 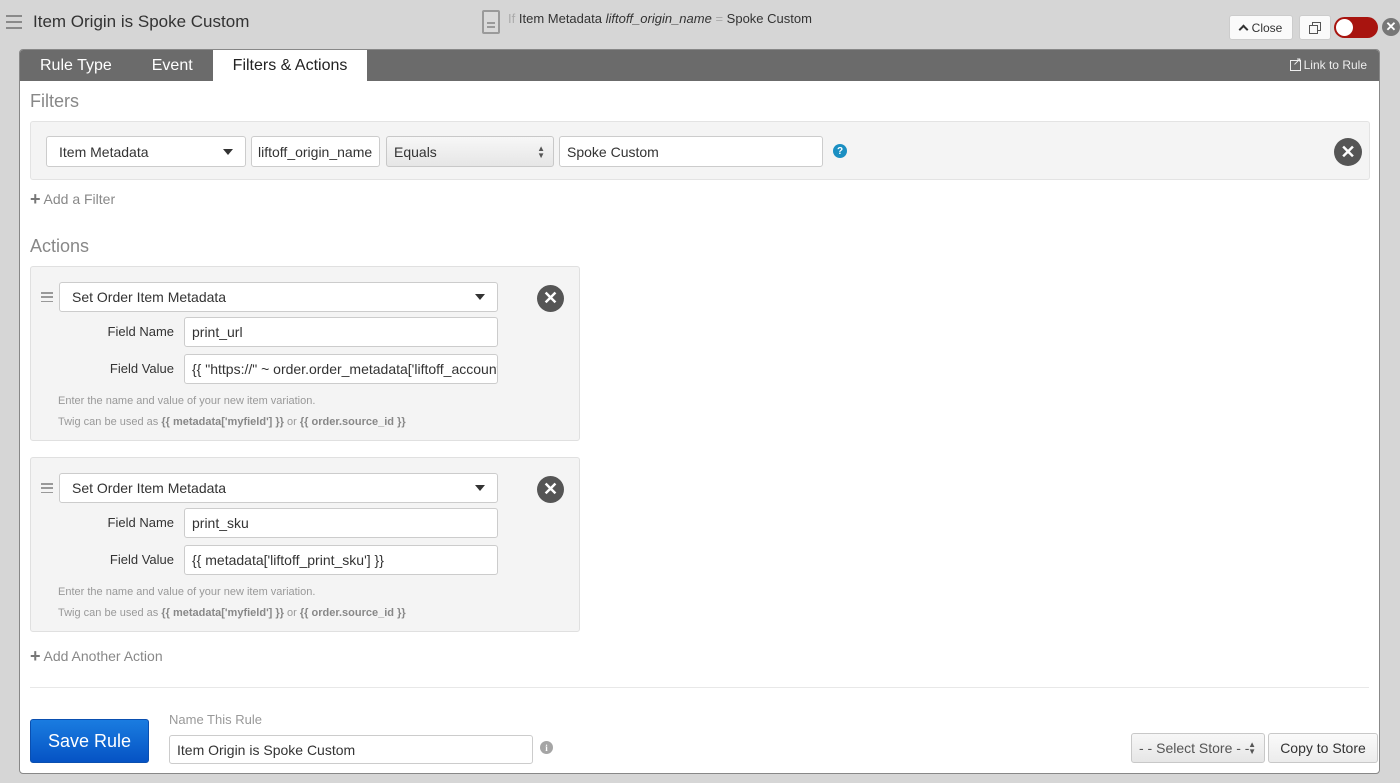 What do you see at coordinates (1194, 748) in the screenshot?
I see `store-select-value: - - Select Store - -` at bounding box center [1194, 748].